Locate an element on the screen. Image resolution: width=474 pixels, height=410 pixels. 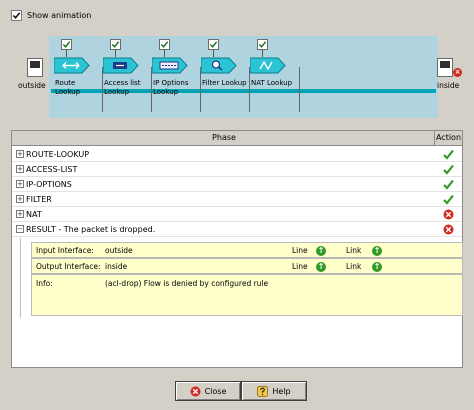
checkmark-icon is located at coordinates (16, 15).